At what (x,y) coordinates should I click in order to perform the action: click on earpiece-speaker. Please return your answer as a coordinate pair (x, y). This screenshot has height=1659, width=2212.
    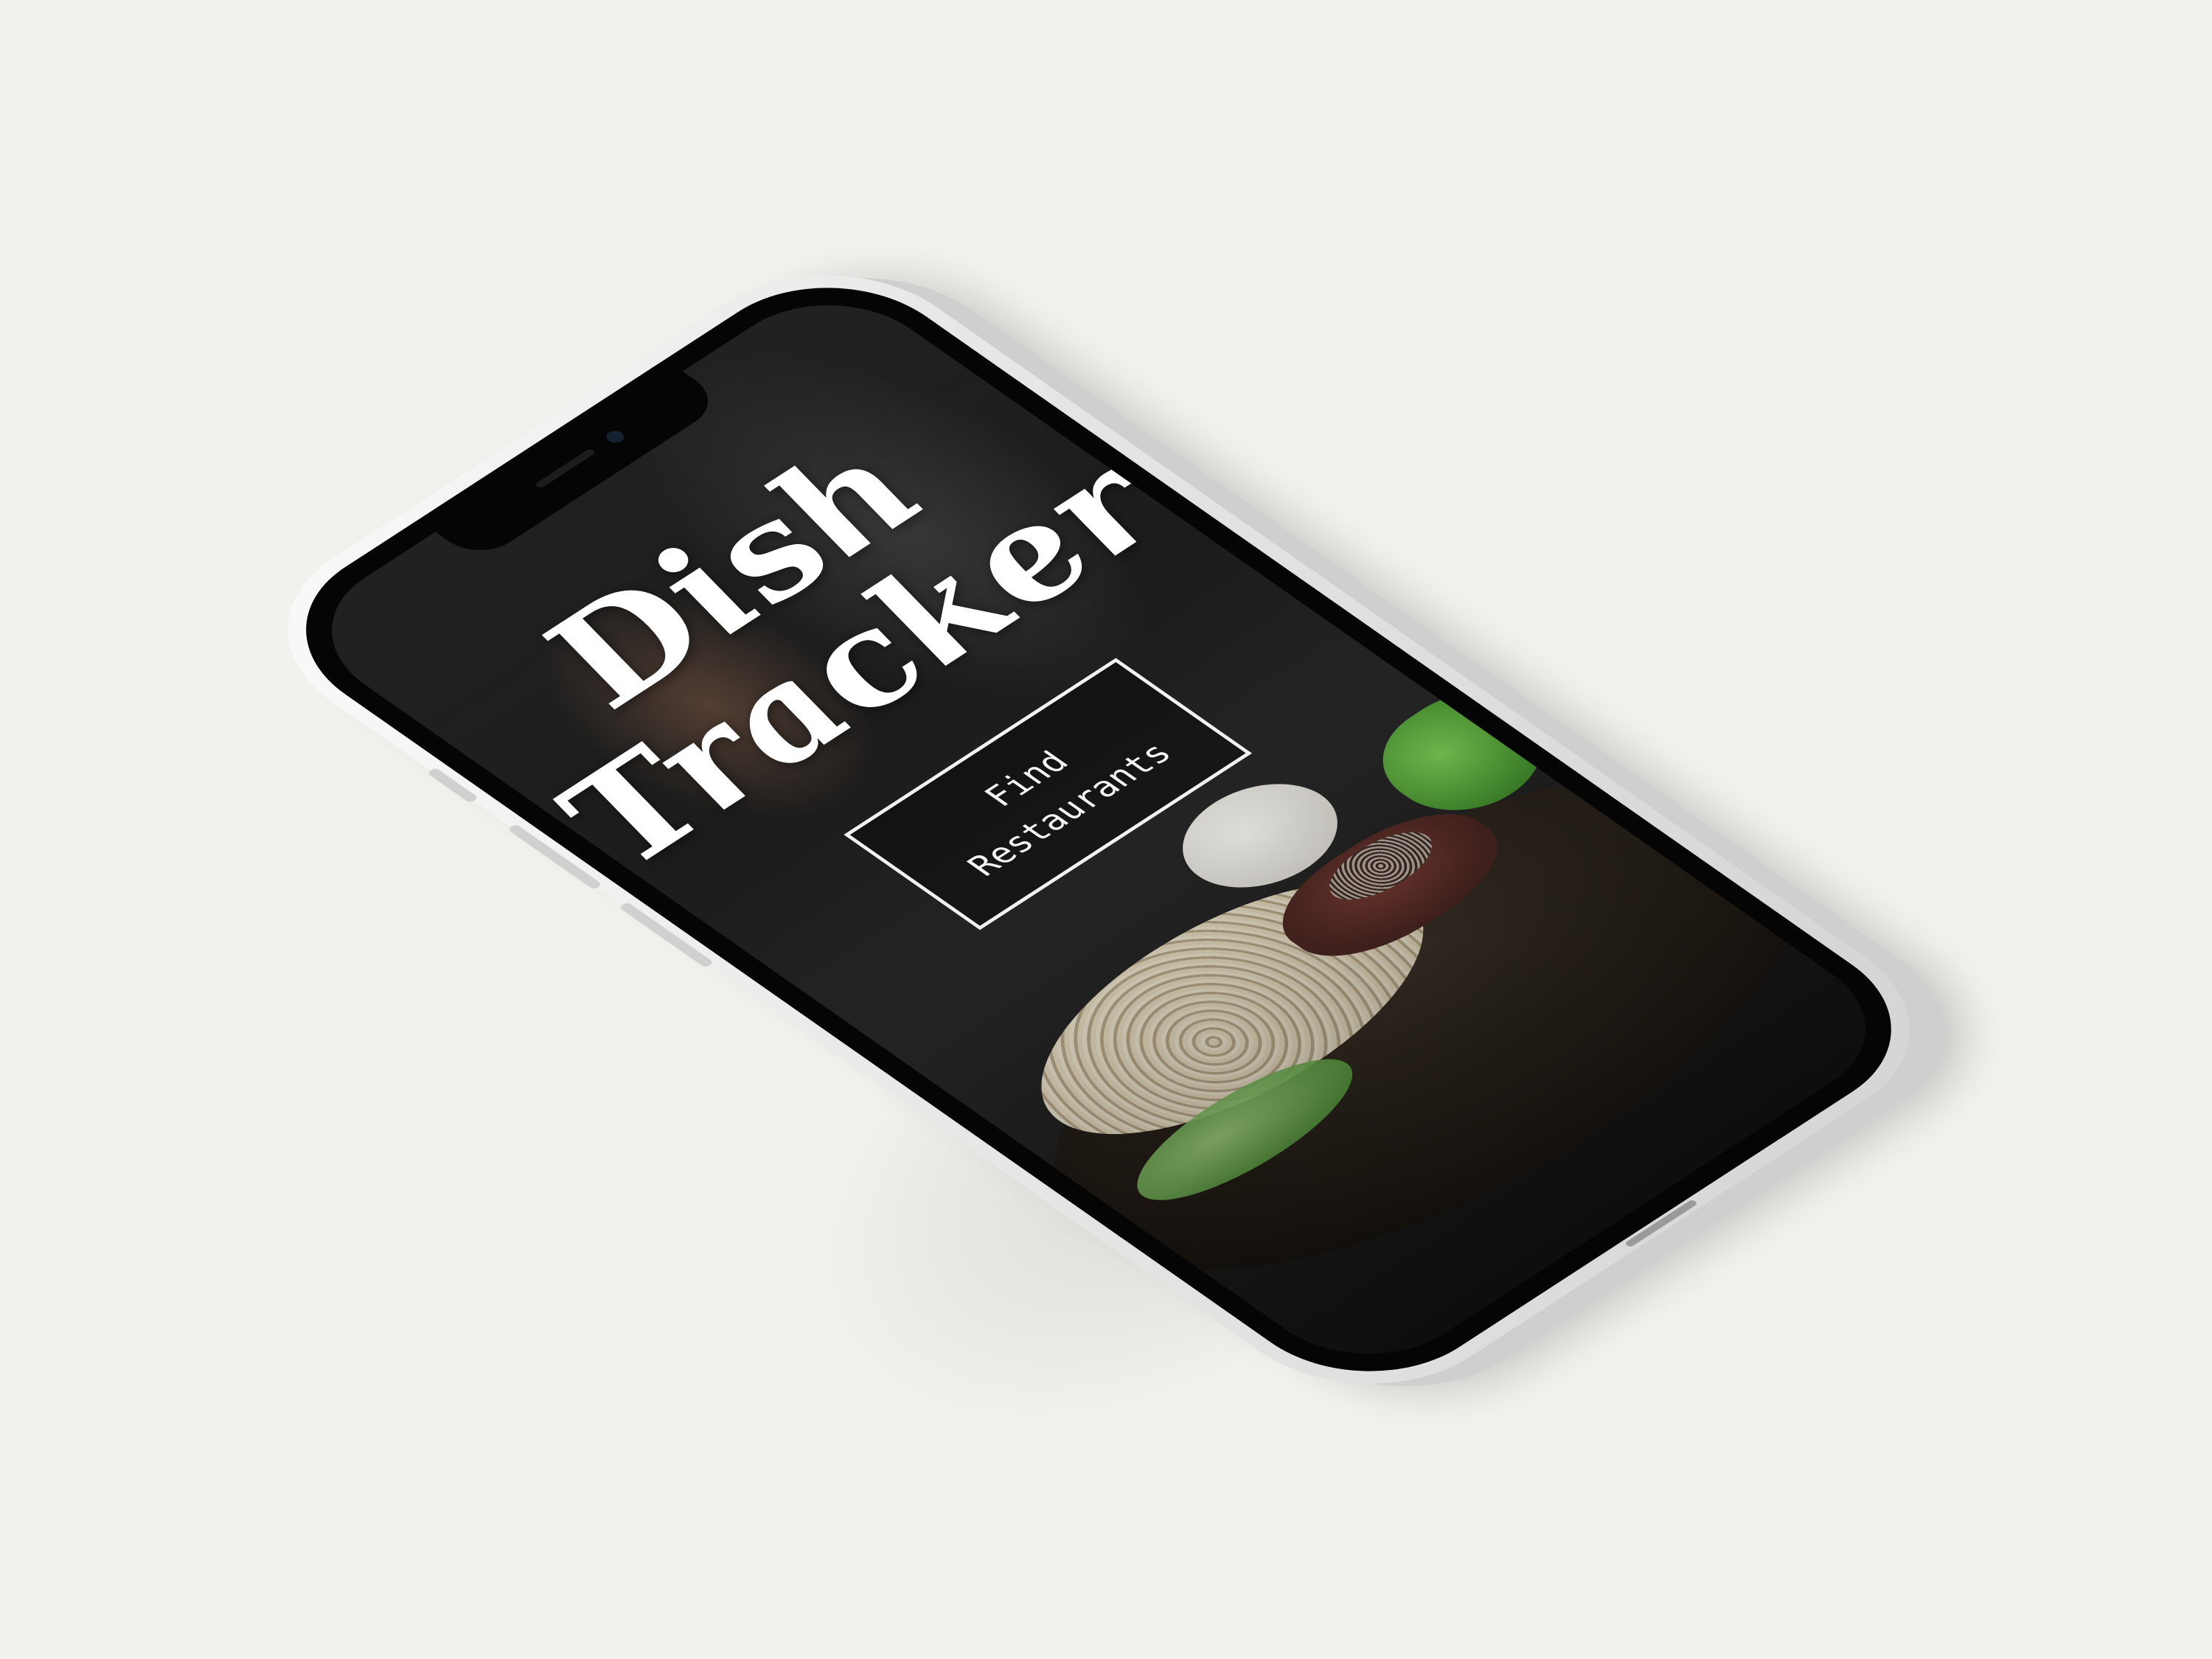
    Looking at the image, I should click on (565, 468).